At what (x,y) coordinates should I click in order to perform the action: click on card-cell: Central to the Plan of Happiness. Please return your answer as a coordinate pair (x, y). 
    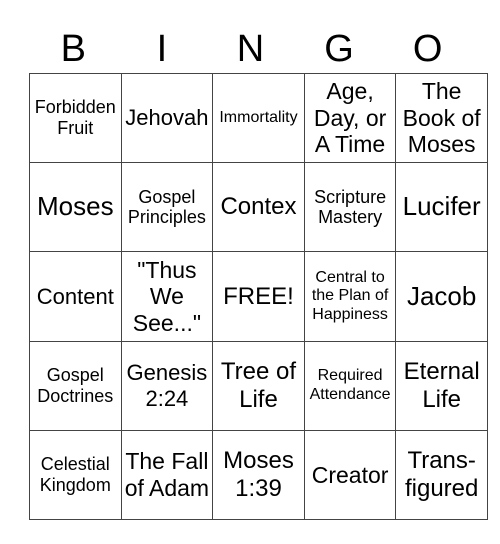
    Looking at the image, I should click on (350, 296).